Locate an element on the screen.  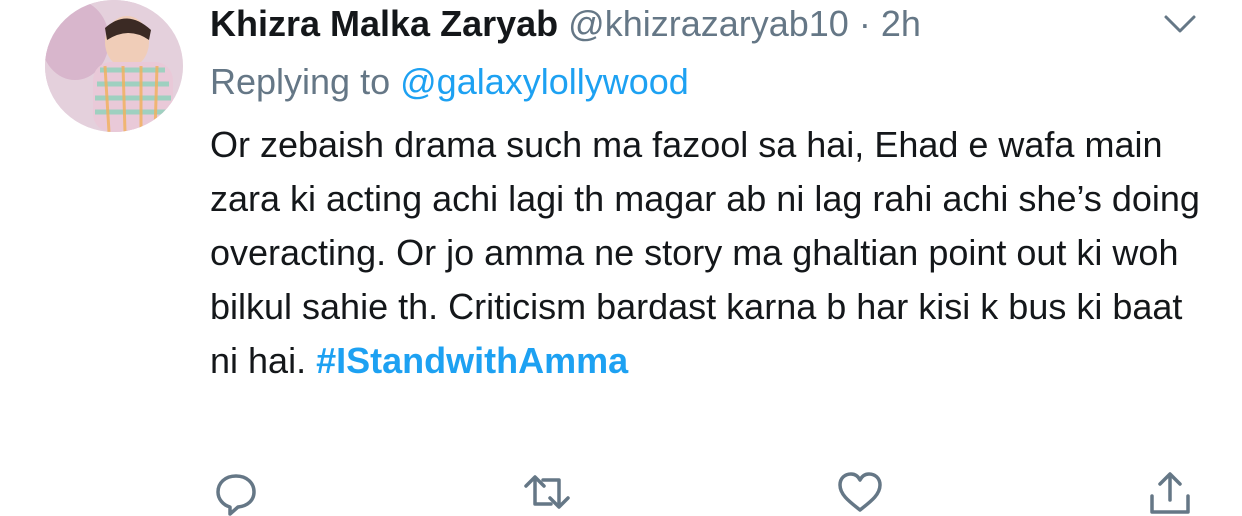
mention-link: @galaxylollywood is located at coordinates (544, 81).